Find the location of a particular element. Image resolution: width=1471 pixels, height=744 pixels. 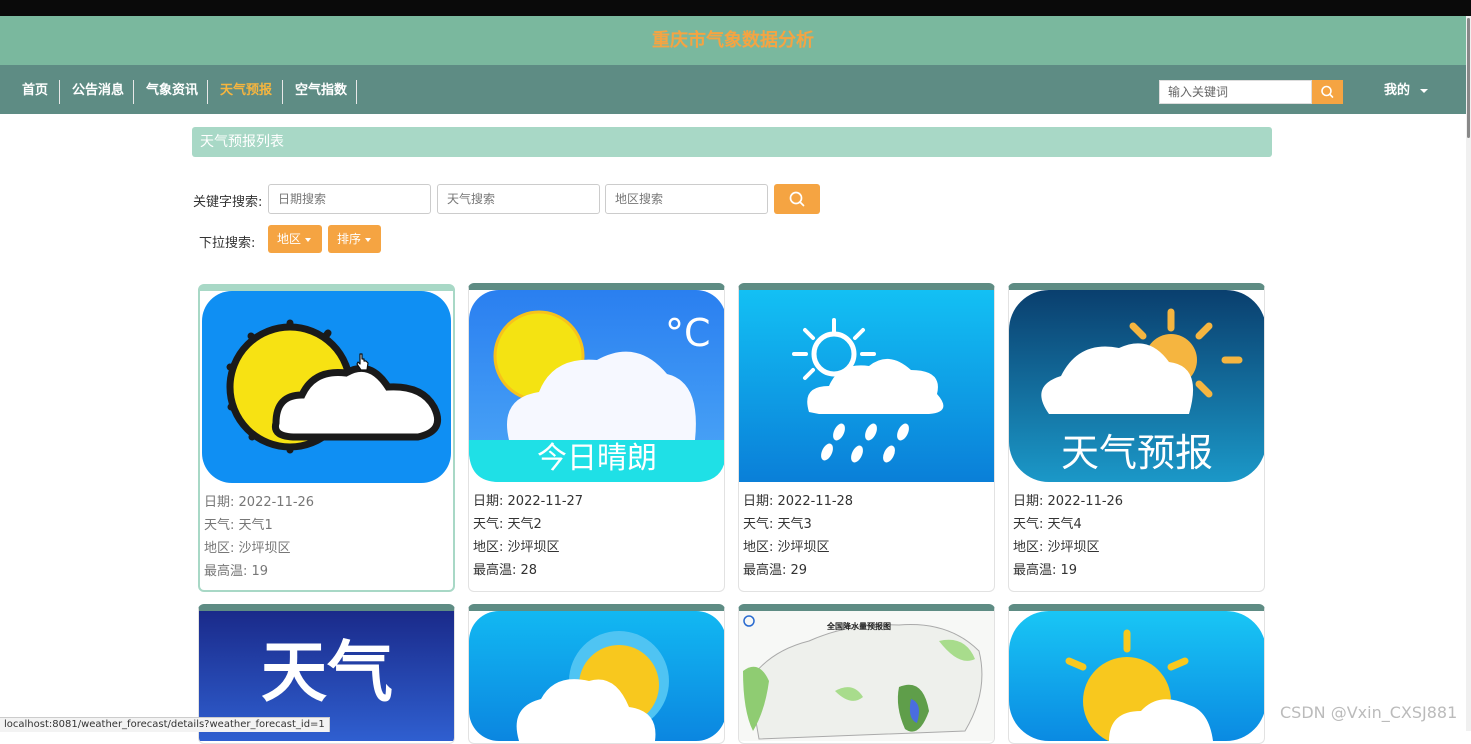

browser-top-bar is located at coordinates (735, 8).